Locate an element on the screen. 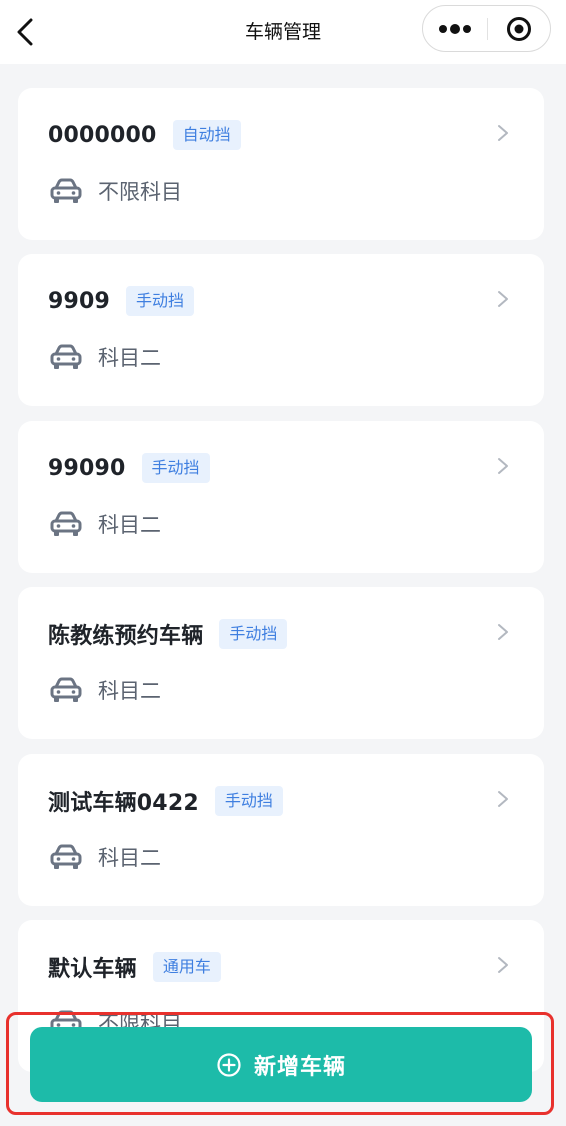 The width and height of the screenshot is (566, 1126). mini-program-capsule is located at coordinates (486, 28).